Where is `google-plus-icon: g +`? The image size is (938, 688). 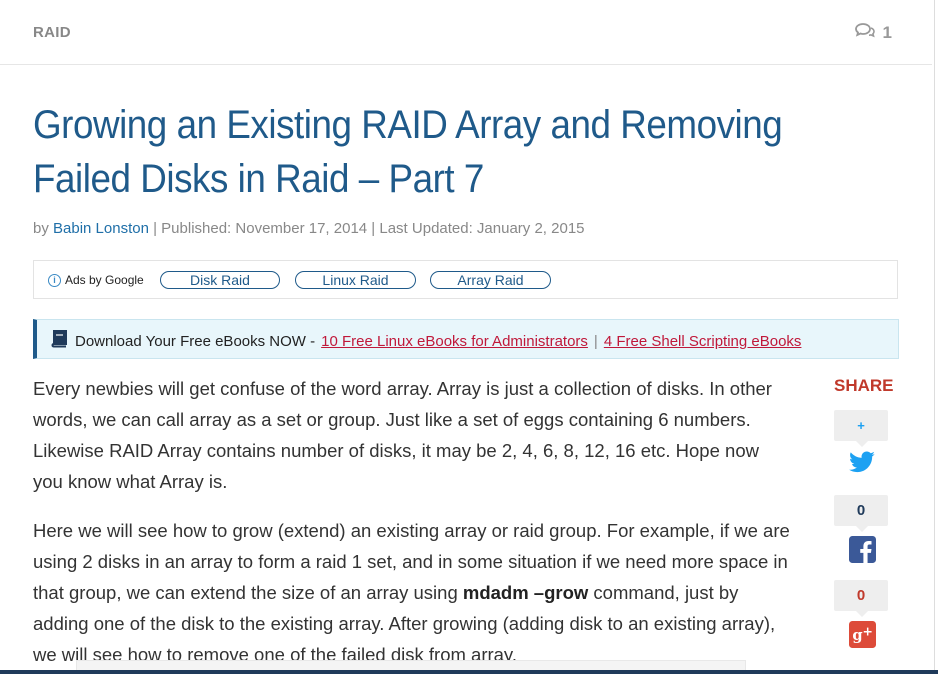 google-plus-icon: g + is located at coordinates (862, 636).